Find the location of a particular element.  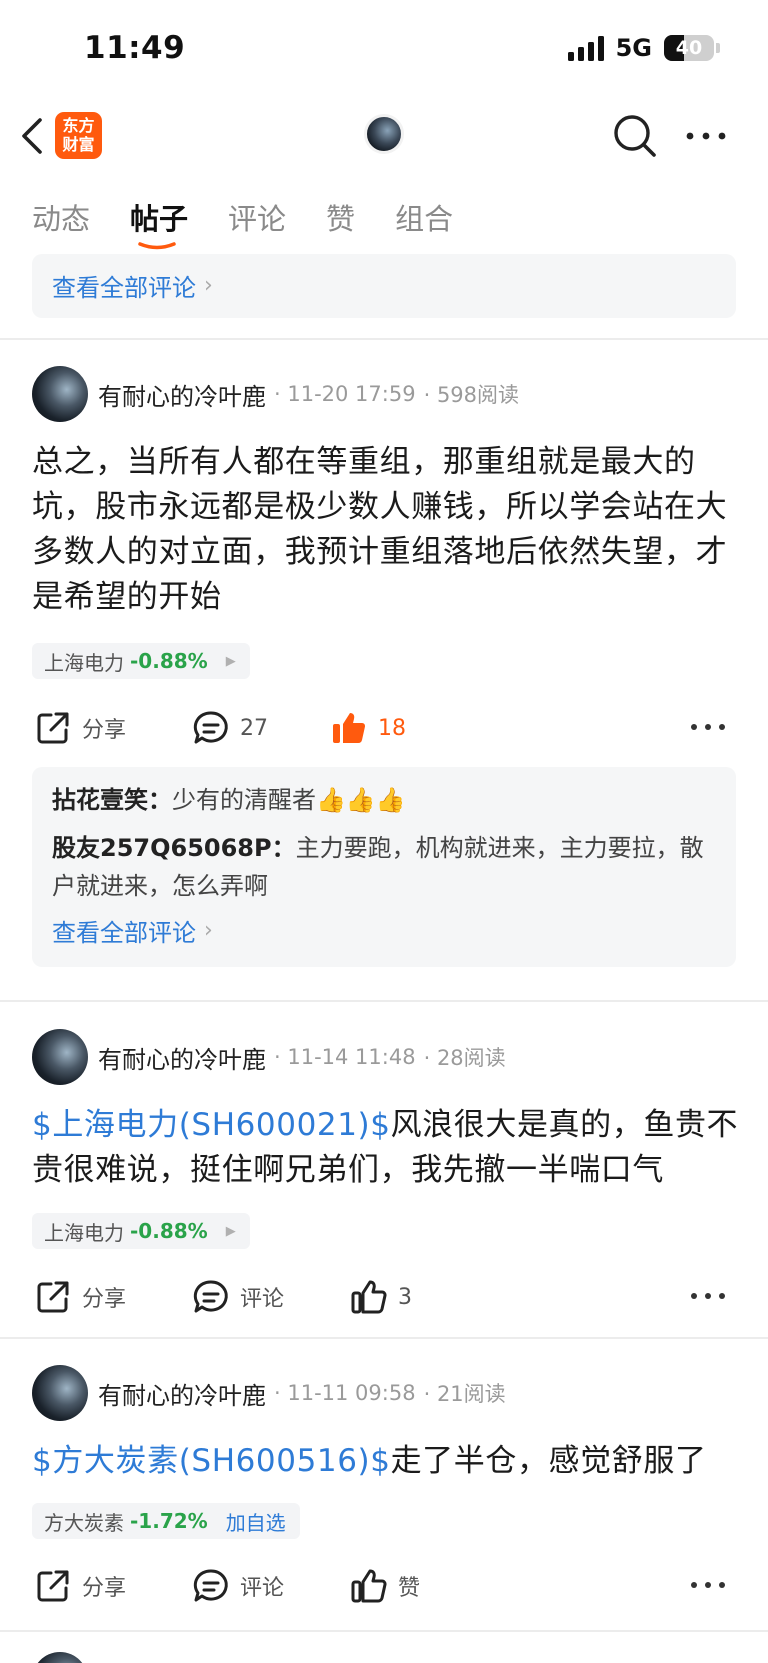

reply-text: 少有的清醒者👍👍👍 is located at coordinates (289, 800).